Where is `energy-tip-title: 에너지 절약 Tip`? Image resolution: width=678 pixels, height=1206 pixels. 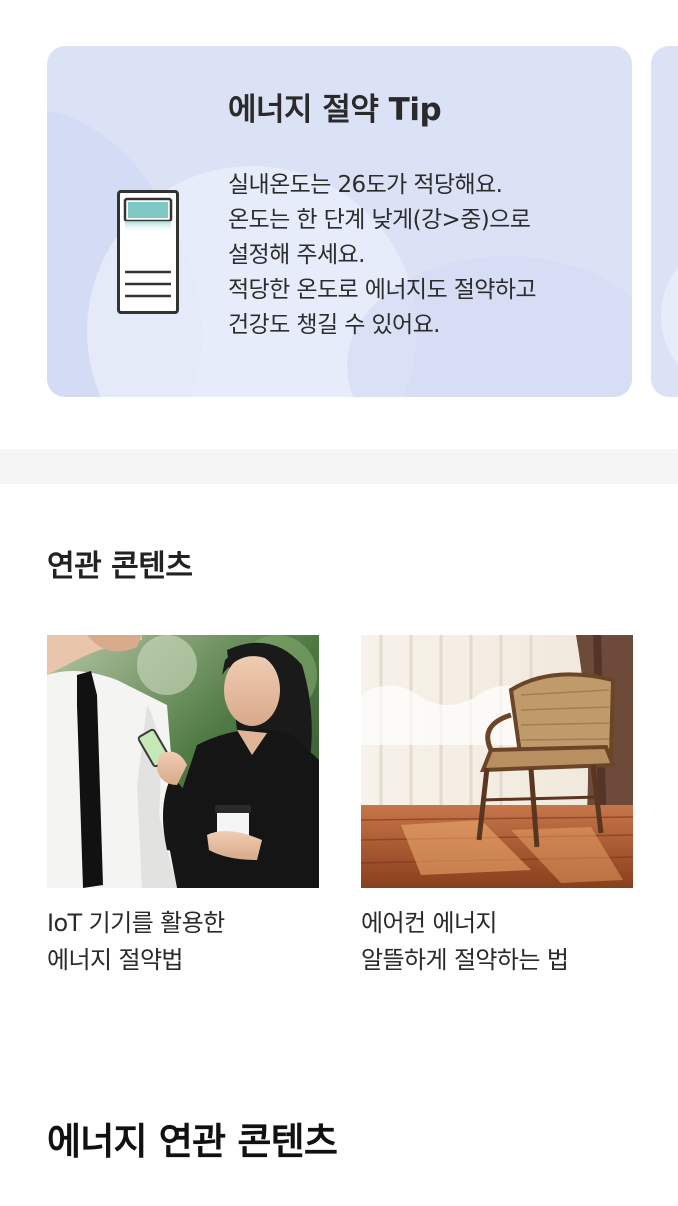
energy-tip-title: 에너지 절약 Tip is located at coordinates (335, 110).